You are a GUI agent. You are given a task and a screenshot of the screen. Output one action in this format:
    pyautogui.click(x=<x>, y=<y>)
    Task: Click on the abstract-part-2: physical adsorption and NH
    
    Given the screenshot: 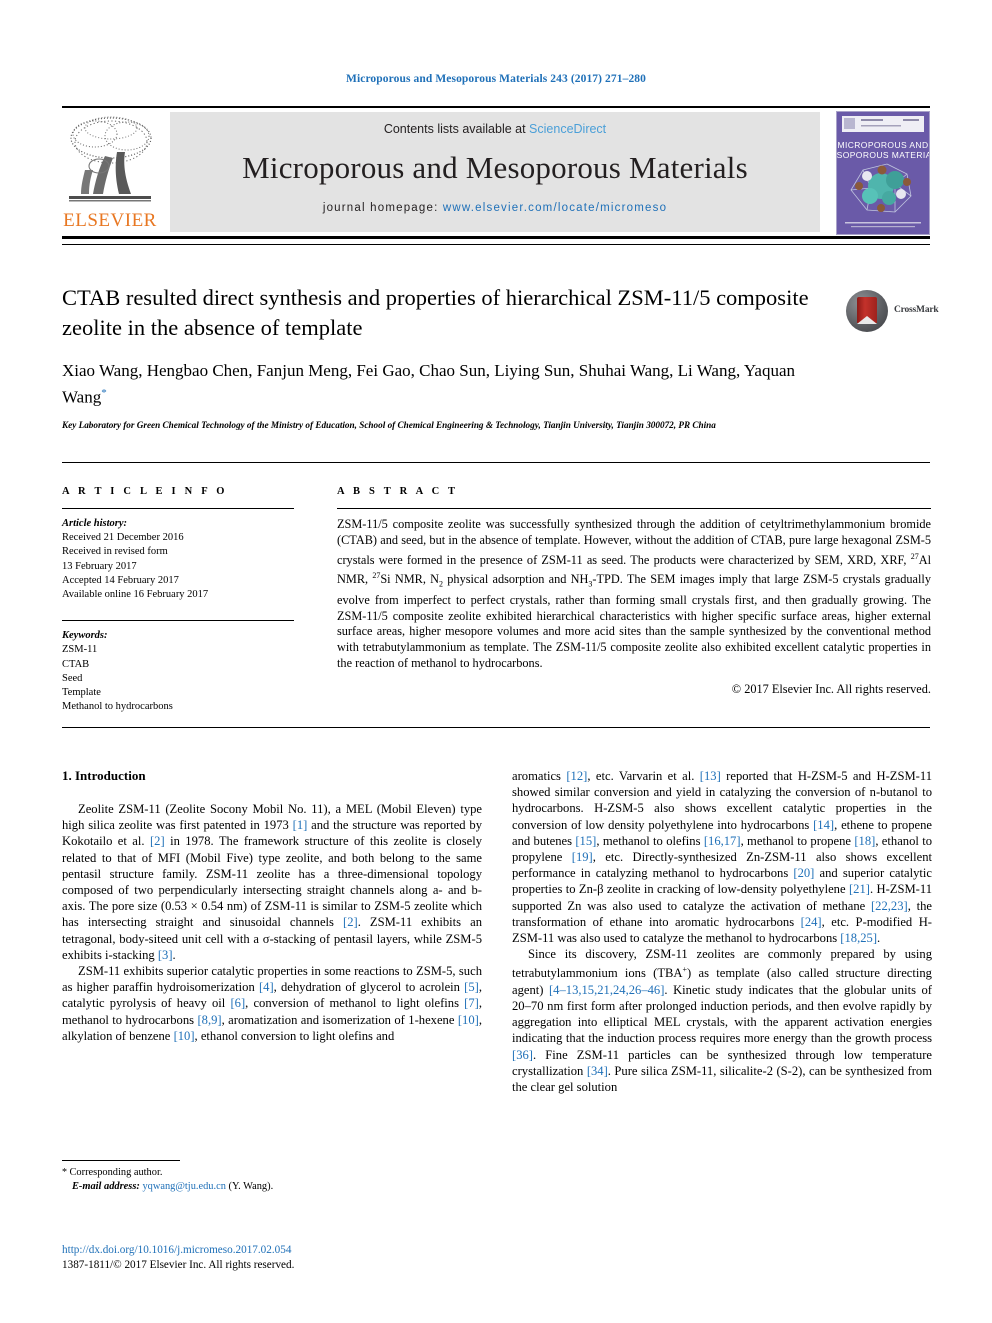 What is the action you would take?
    pyautogui.click(x=516, y=579)
    